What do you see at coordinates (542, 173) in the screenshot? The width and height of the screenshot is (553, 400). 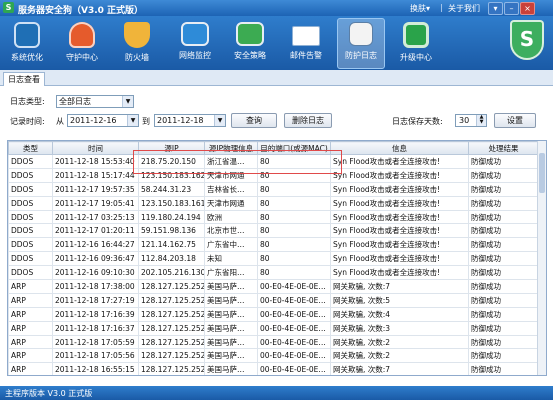 I see `scrollbar-thumb` at bounding box center [542, 173].